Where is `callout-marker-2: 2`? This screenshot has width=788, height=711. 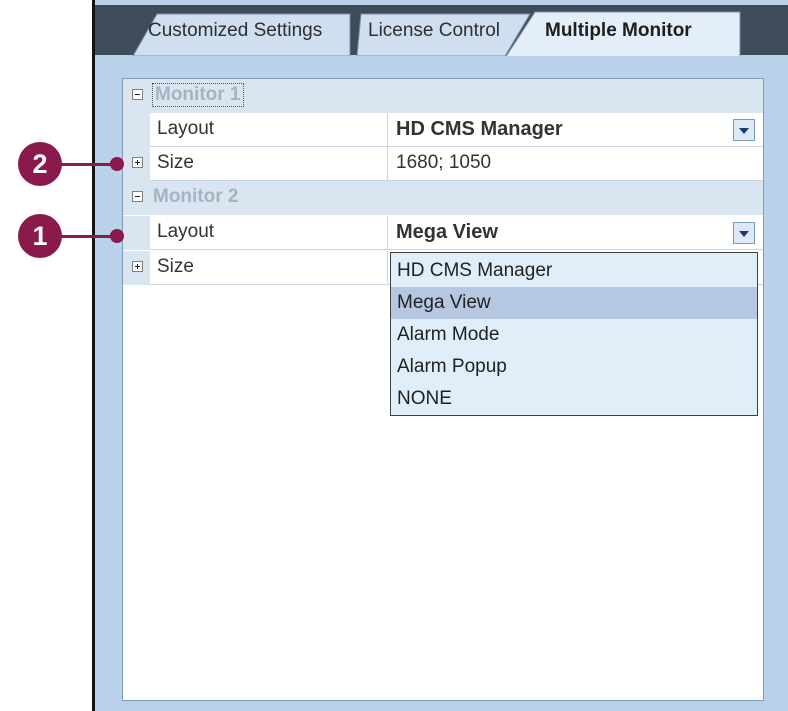
callout-marker-2: 2 is located at coordinates (40, 164).